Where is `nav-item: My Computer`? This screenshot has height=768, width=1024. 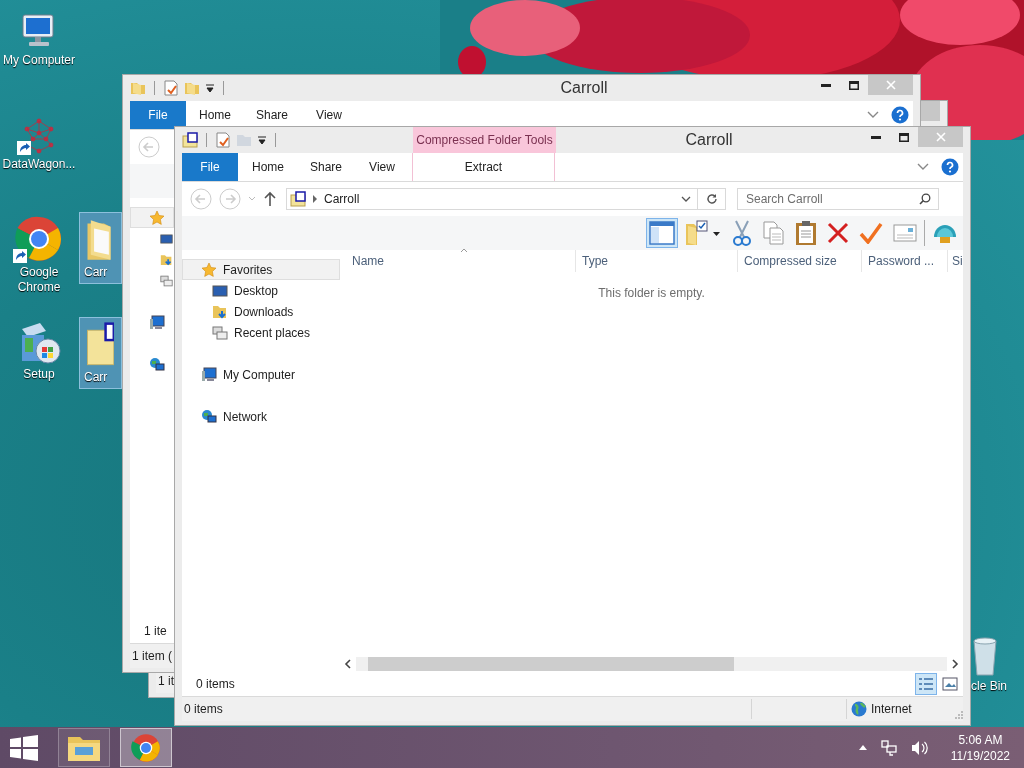 nav-item: My Computer is located at coordinates (261, 374).